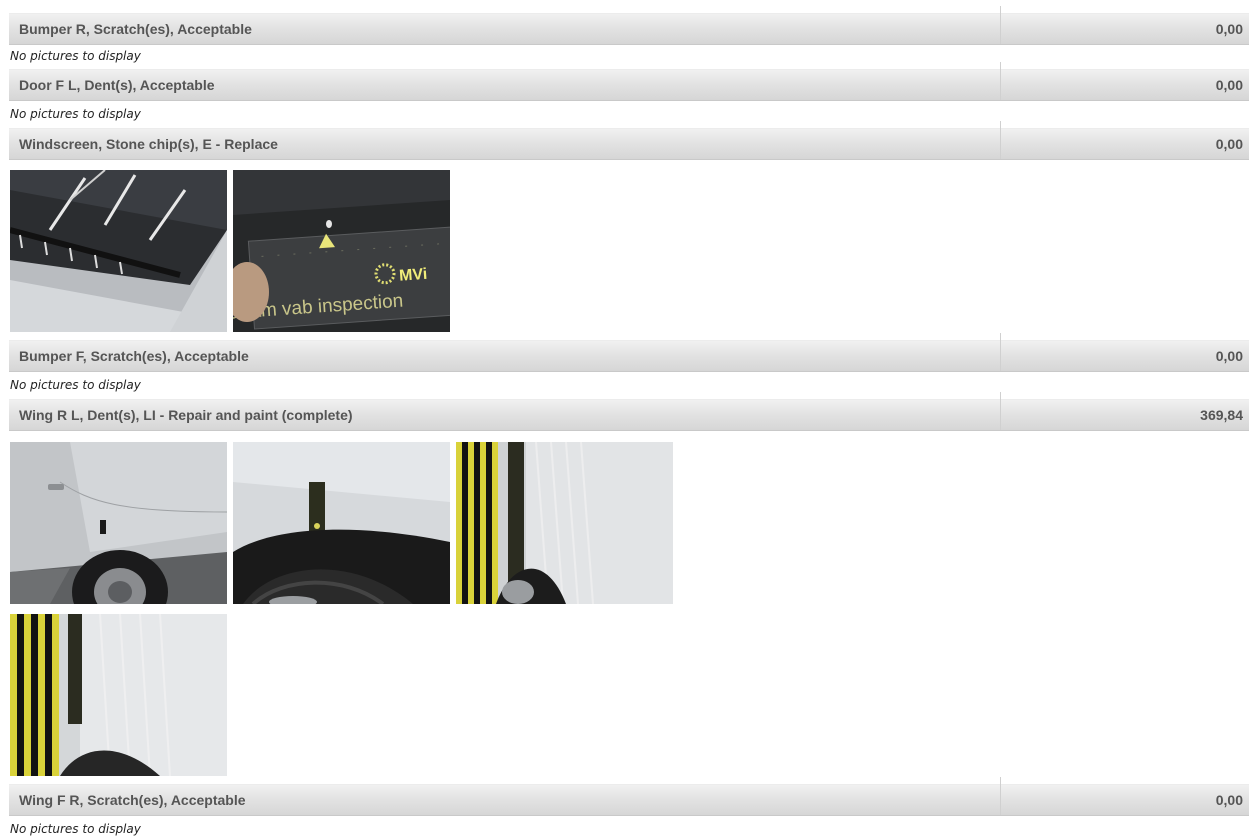 The image size is (1258, 840). Describe the element at coordinates (629, 81) in the screenshot. I see `damage-row-door-f-l: Door F L, Dent(s), Acceptable 0,00` at that location.